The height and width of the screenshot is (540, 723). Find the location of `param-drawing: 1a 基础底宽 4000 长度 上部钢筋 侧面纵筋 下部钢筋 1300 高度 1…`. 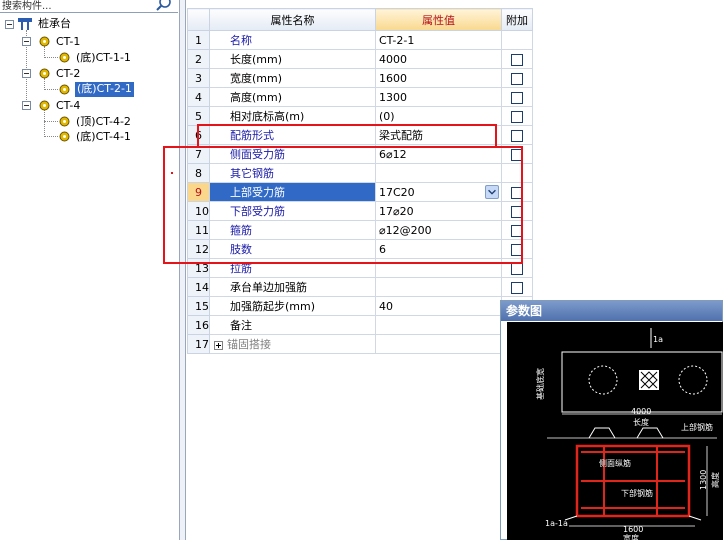

param-drawing: 1a 基础底宽 4000 长度 上部钢筋 侧面纵筋 下部钢筋 1300 高度 1… is located at coordinates (615, 431).